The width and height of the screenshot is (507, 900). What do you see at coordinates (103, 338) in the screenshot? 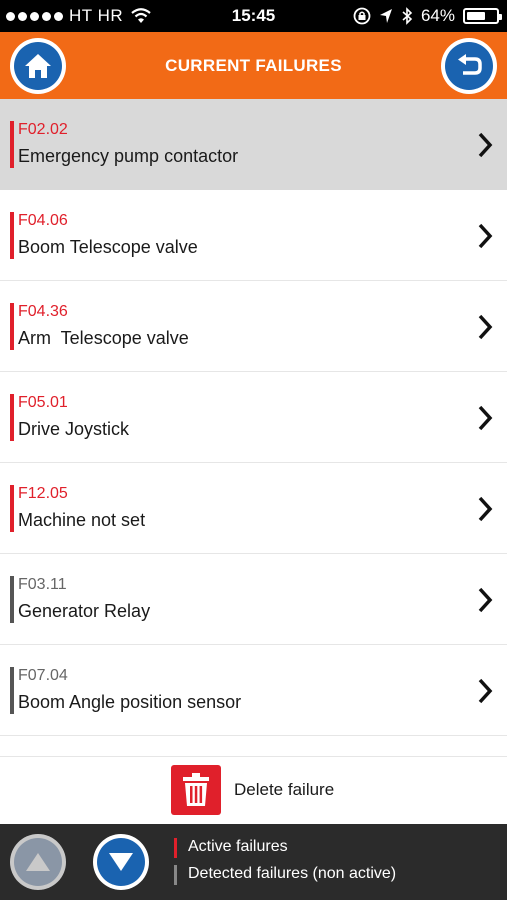
I see `failure-name: Arm Telescope valve` at bounding box center [103, 338].